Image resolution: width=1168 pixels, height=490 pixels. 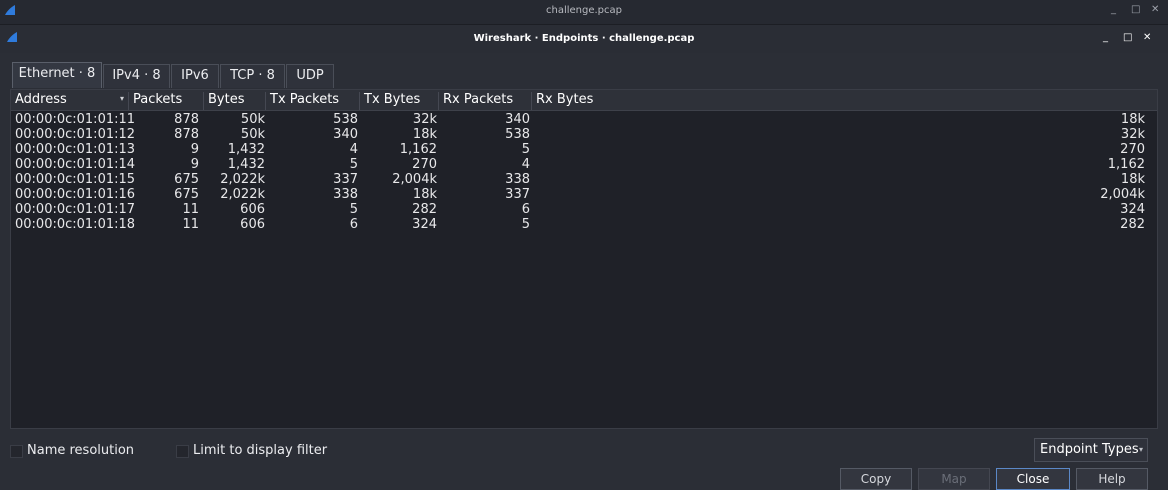 What do you see at coordinates (345, 134) in the screenshot?
I see `cell-tx-packets: 340` at bounding box center [345, 134].